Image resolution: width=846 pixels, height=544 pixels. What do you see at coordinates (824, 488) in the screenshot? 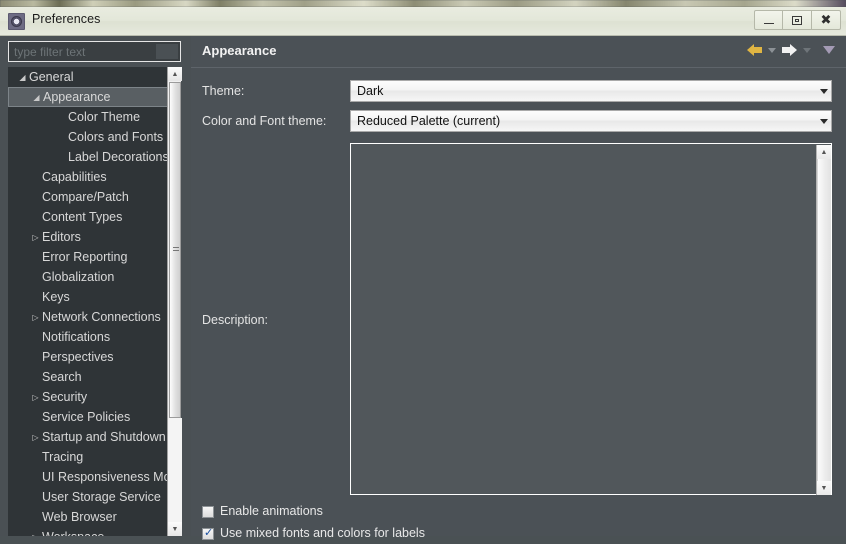
I see `description-scroll-down-icon: ▼` at bounding box center [824, 488].